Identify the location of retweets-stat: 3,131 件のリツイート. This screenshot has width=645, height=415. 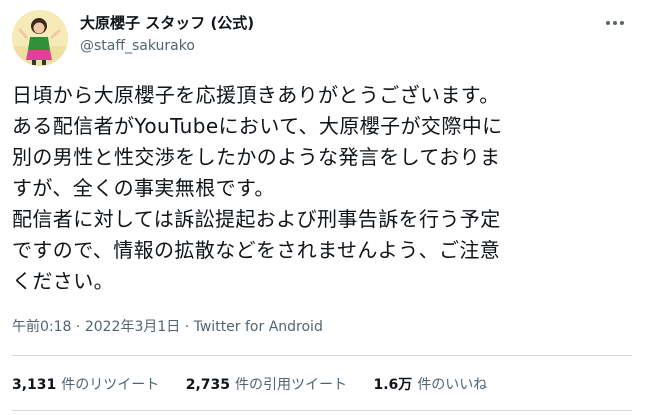
(85, 385).